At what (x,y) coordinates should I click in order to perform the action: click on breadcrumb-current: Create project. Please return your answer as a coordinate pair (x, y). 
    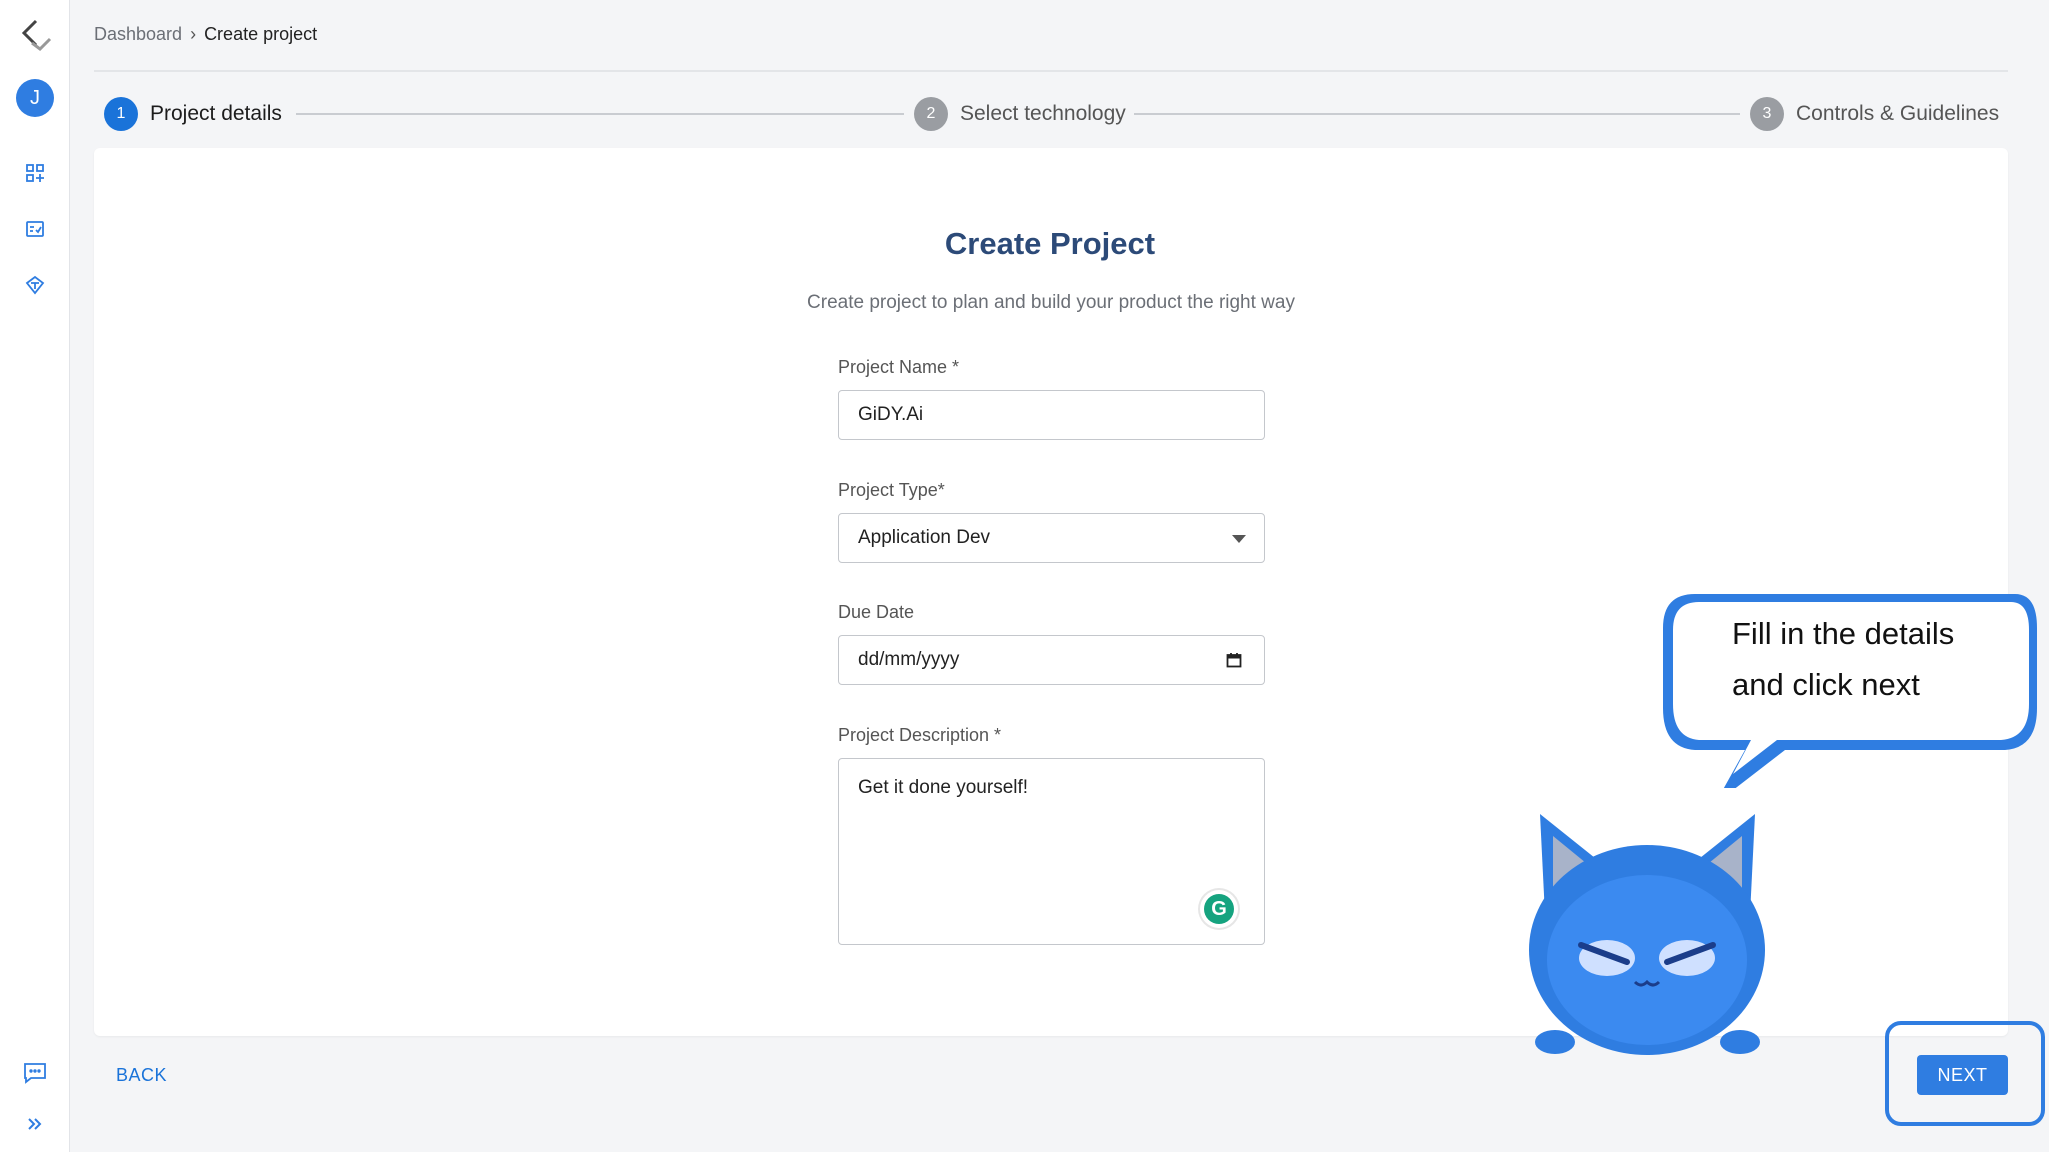
    Looking at the image, I should click on (261, 34).